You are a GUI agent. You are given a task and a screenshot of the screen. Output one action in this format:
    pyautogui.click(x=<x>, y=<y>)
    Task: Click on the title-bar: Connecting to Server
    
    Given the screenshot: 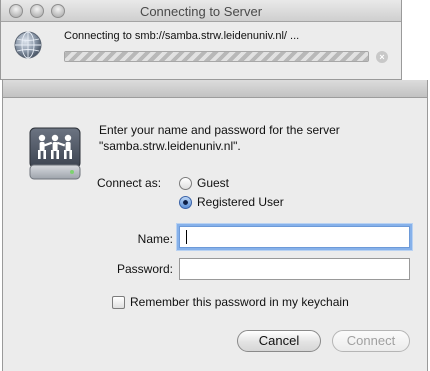 What is the action you would take?
    pyautogui.click(x=201, y=11)
    